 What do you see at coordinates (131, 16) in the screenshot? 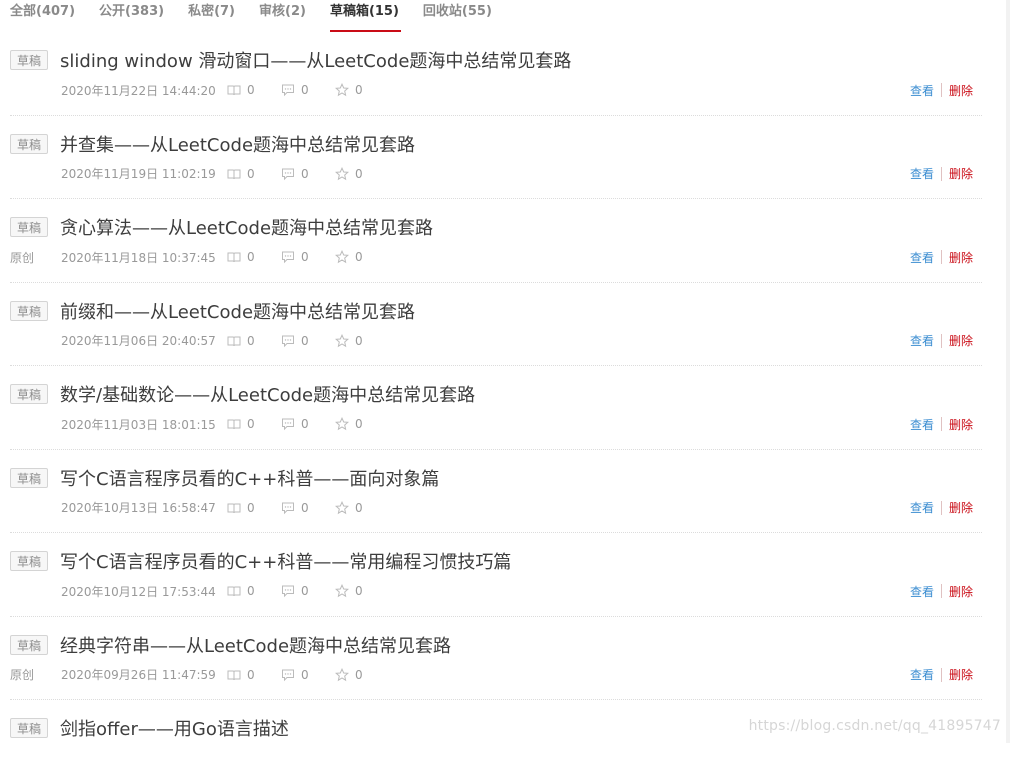
I see `tab-public: 公开(383)` at bounding box center [131, 16].